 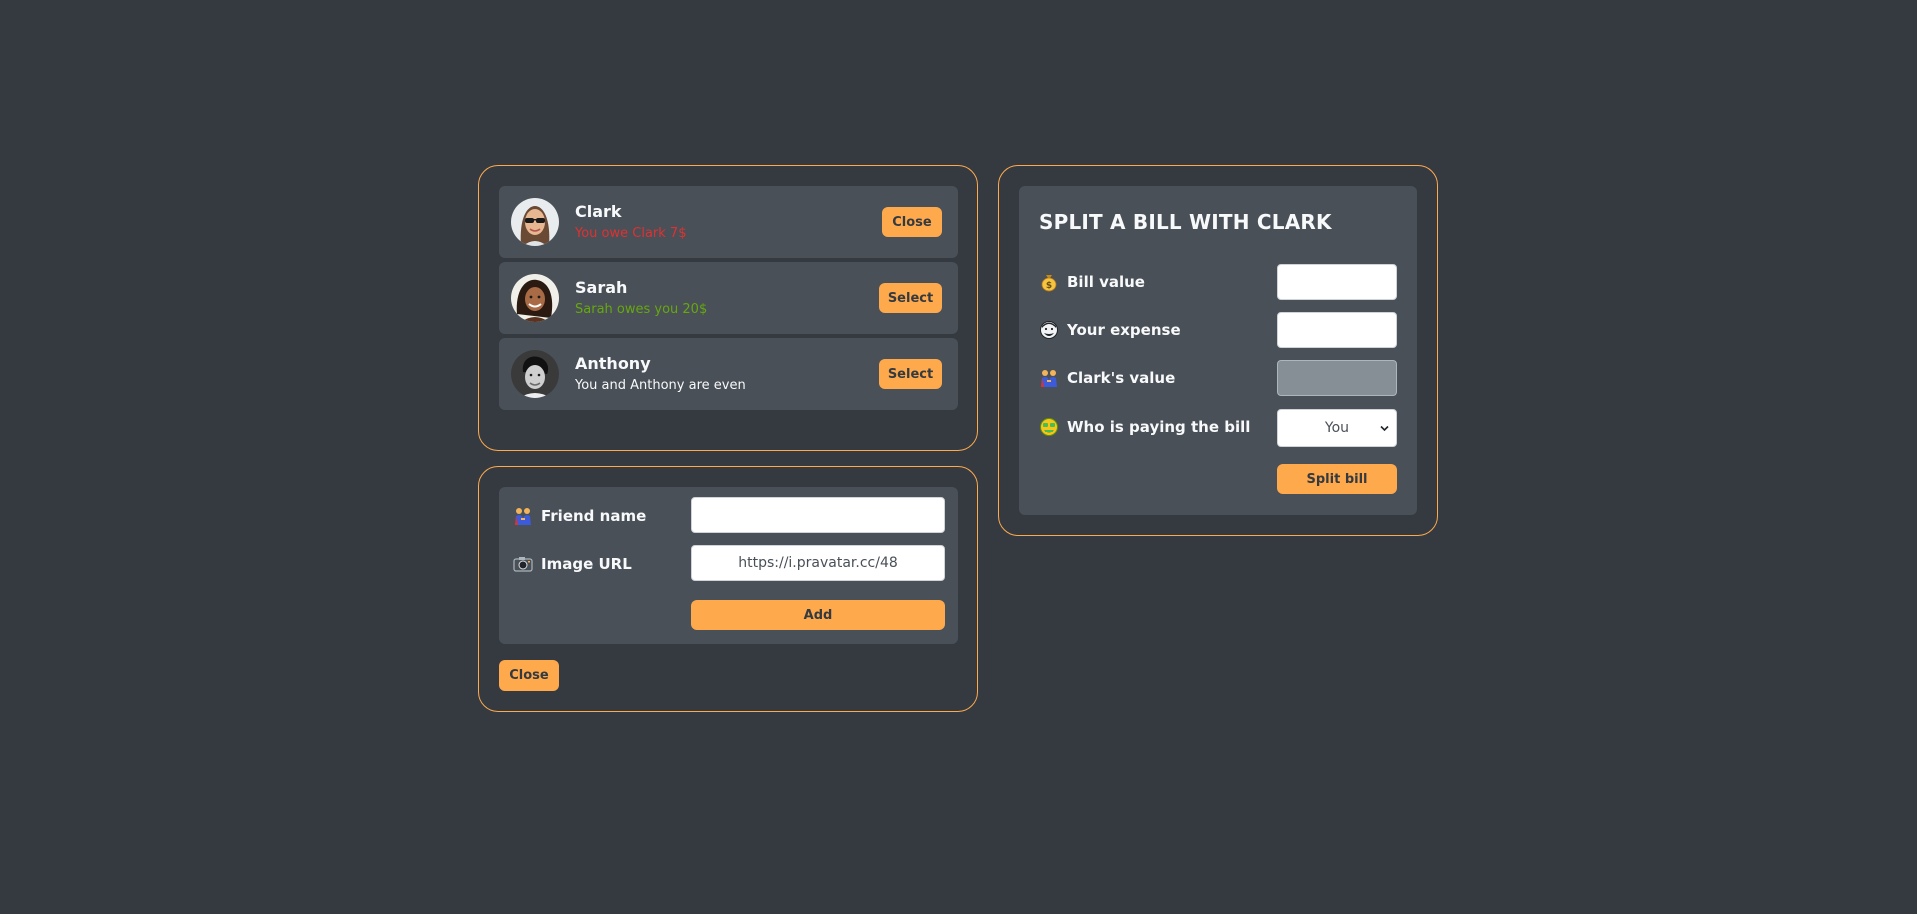 I want to click on friend-balance-status: Sarah owes you 20$, so click(x=641, y=309).